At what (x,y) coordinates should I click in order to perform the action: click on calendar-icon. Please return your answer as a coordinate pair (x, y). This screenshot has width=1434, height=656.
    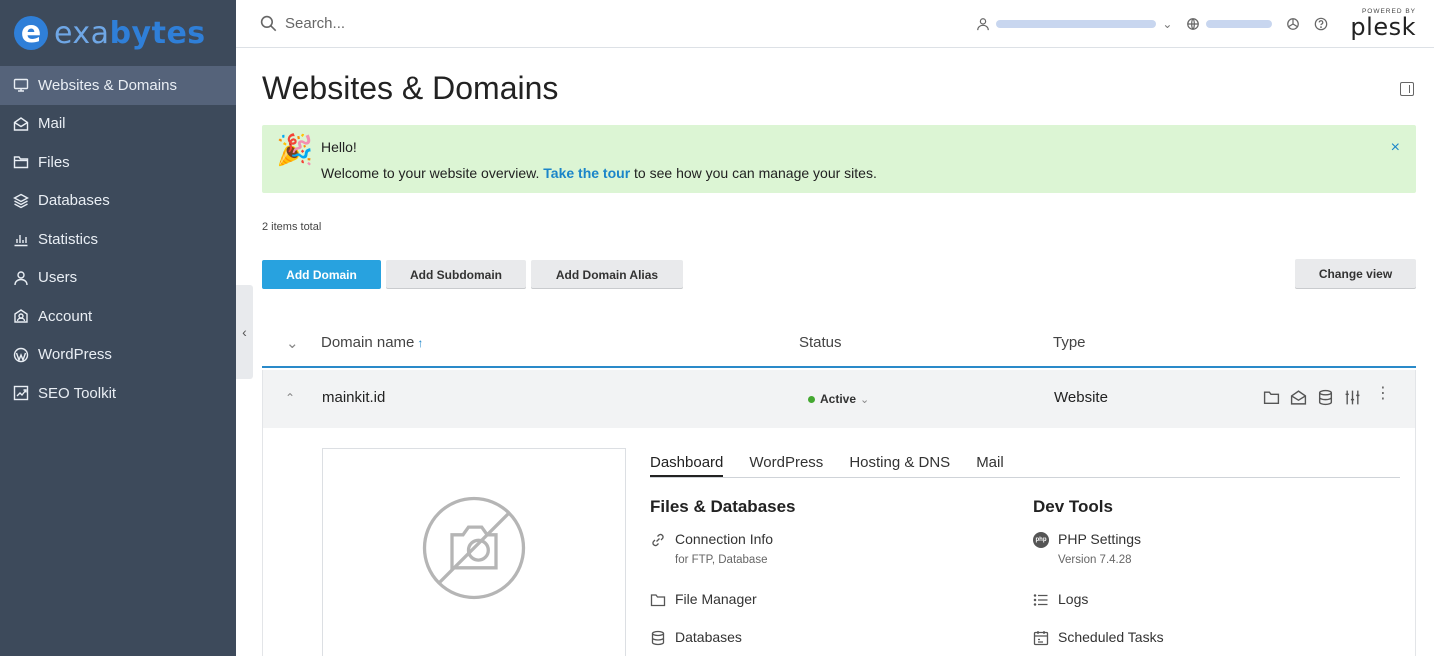
    Looking at the image, I should click on (1041, 638).